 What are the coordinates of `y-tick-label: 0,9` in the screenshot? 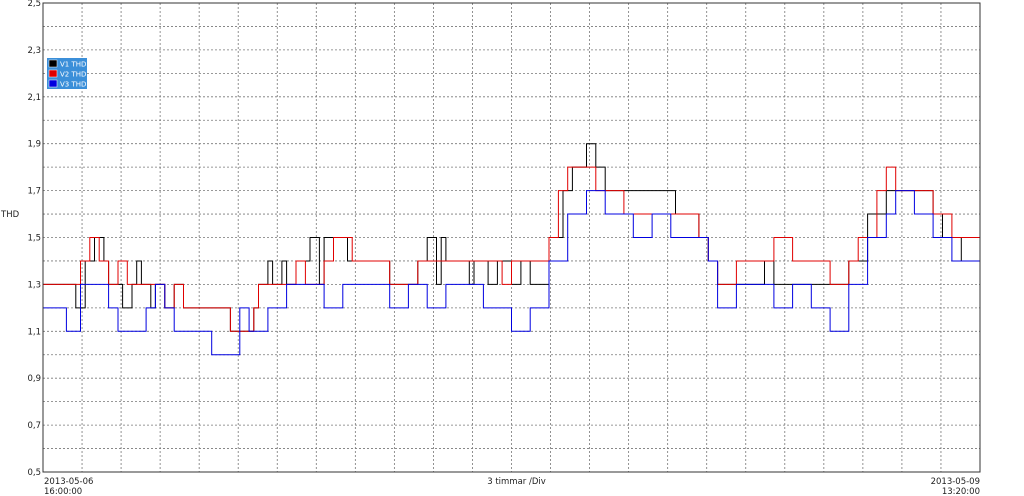 It's located at (34, 379).